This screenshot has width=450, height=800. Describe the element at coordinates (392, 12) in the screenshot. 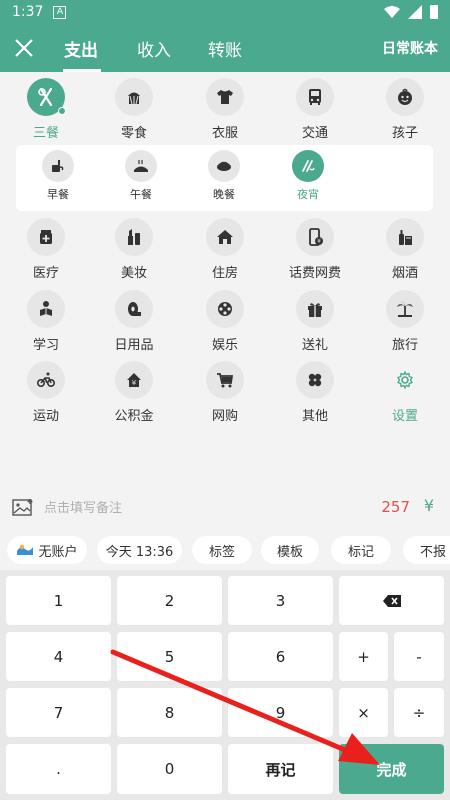

I see `wifi-icon` at that location.